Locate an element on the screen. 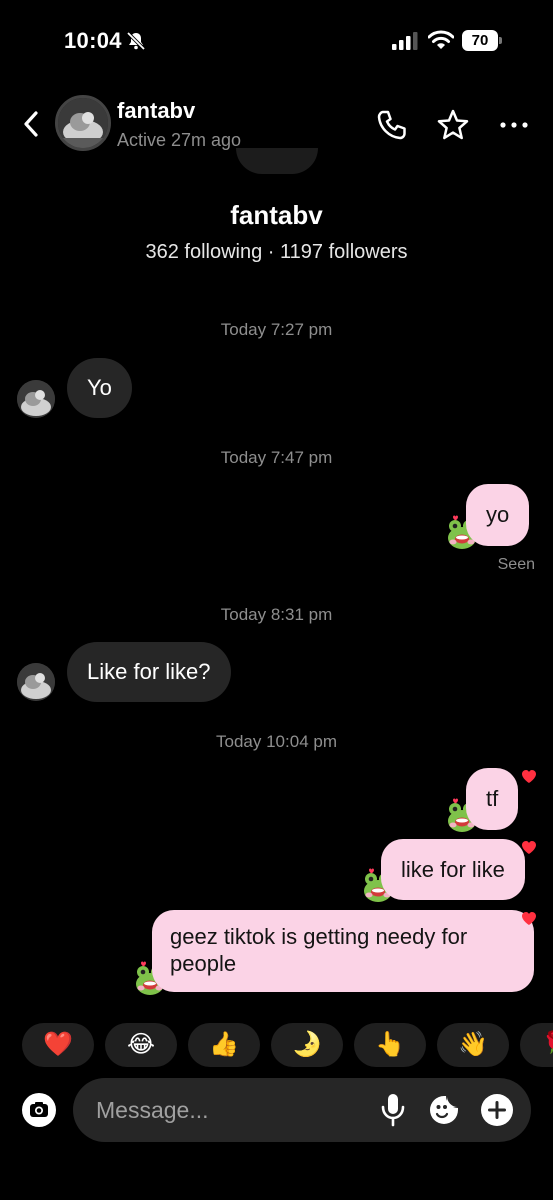 The height and width of the screenshot is (1200, 553). message-composer is located at coordinates (302, 1110).